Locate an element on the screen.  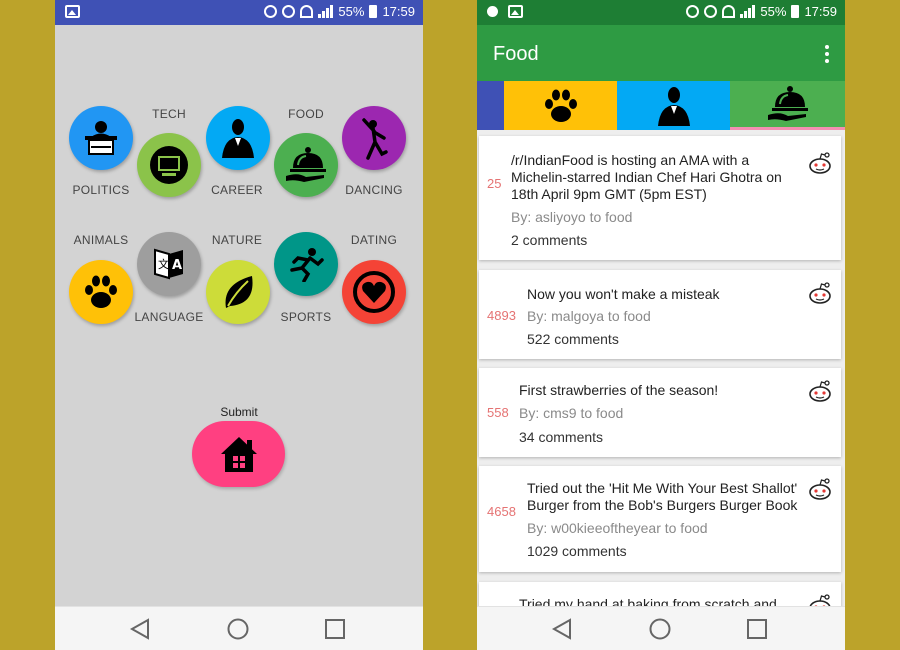
label-language: LANGUAGE is located at coordinates (169, 317).